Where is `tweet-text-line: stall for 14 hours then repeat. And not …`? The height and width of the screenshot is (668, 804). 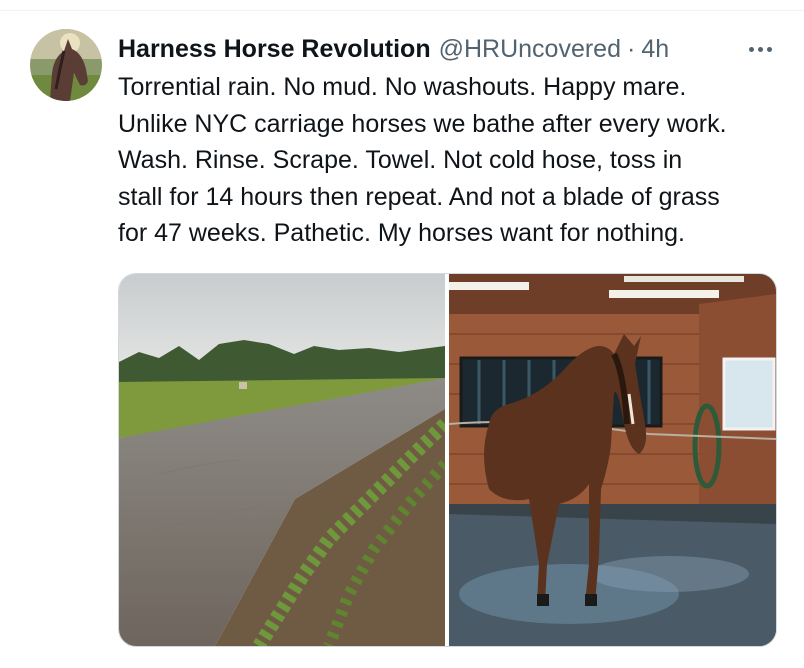
tweet-text-line: stall for 14 hours then repeat. And not … is located at coordinates (419, 196).